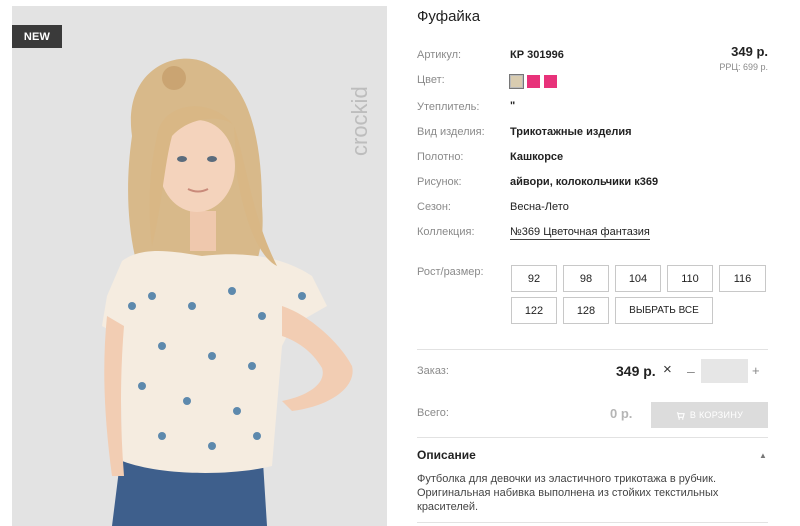 The width and height of the screenshot is (800, 526). I want to click on add-to-cart-button: В КОРЗИНУ, so click(709, 415).